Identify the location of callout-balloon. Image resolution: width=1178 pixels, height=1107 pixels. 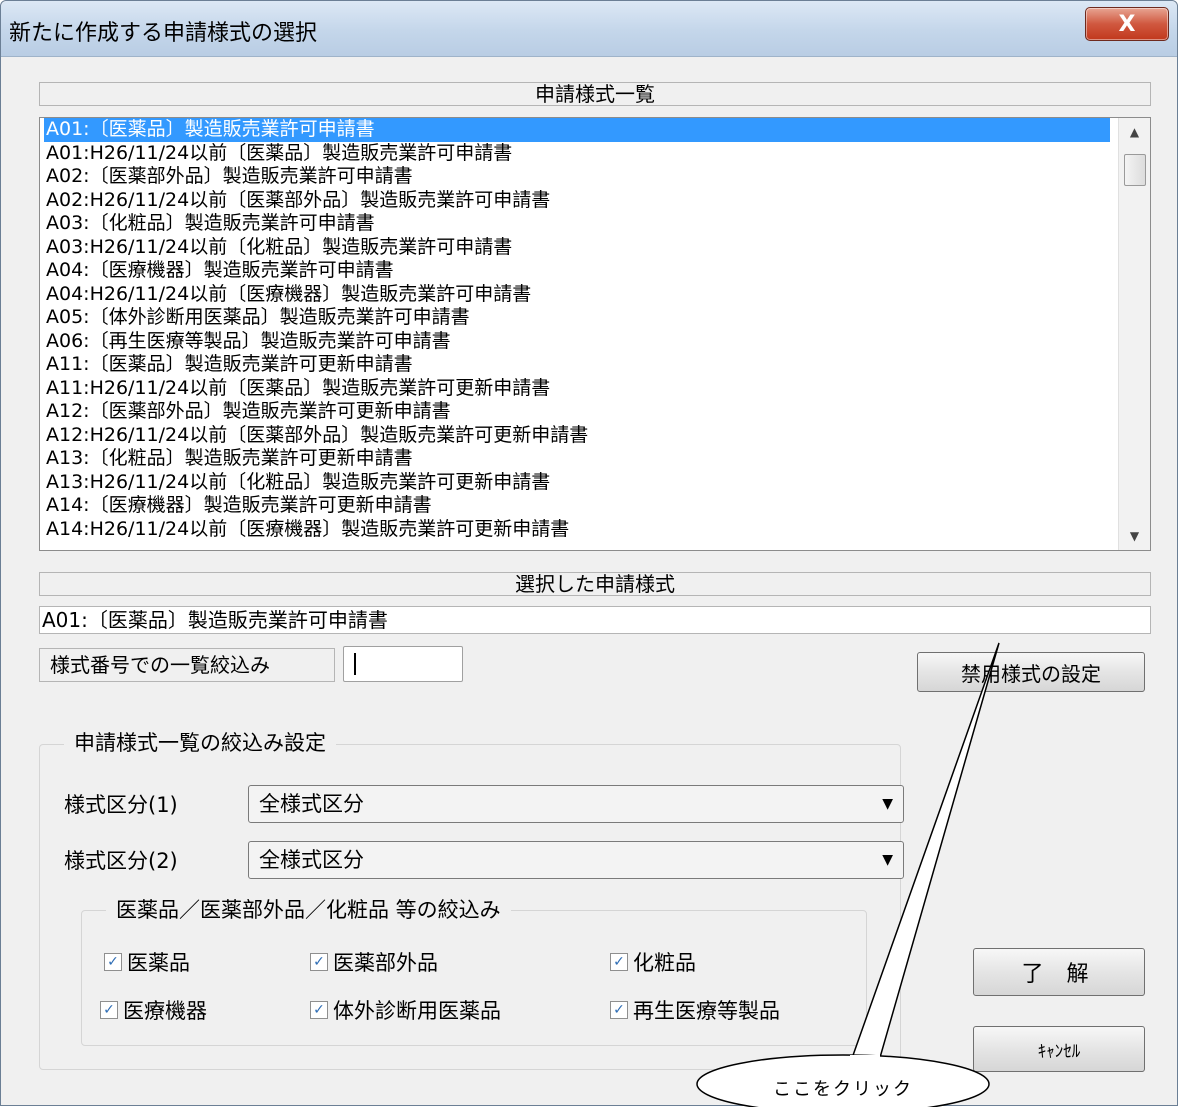
(848, 874).